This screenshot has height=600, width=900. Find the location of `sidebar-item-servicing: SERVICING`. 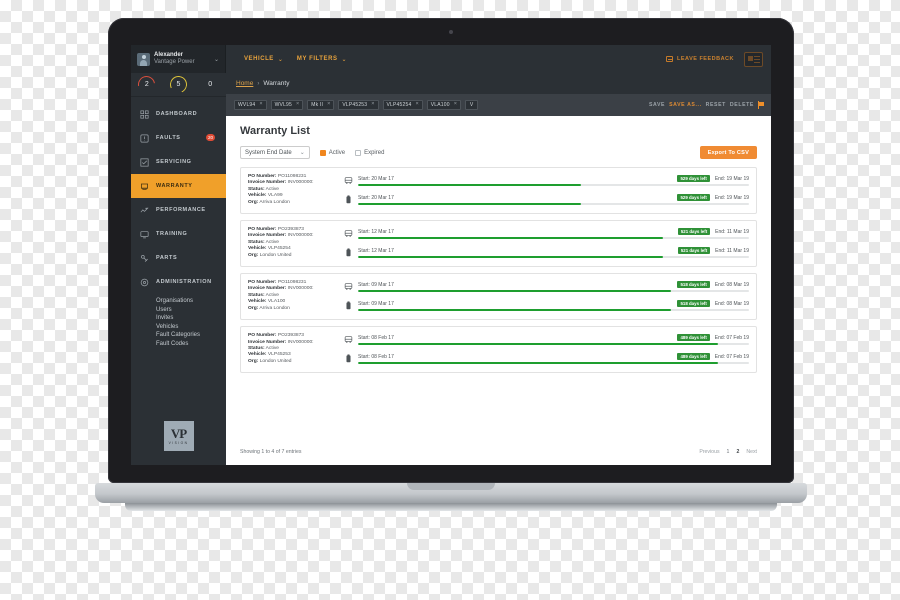

sidebar-item-servicing: SERVICING is located at coordinates (178, 162).